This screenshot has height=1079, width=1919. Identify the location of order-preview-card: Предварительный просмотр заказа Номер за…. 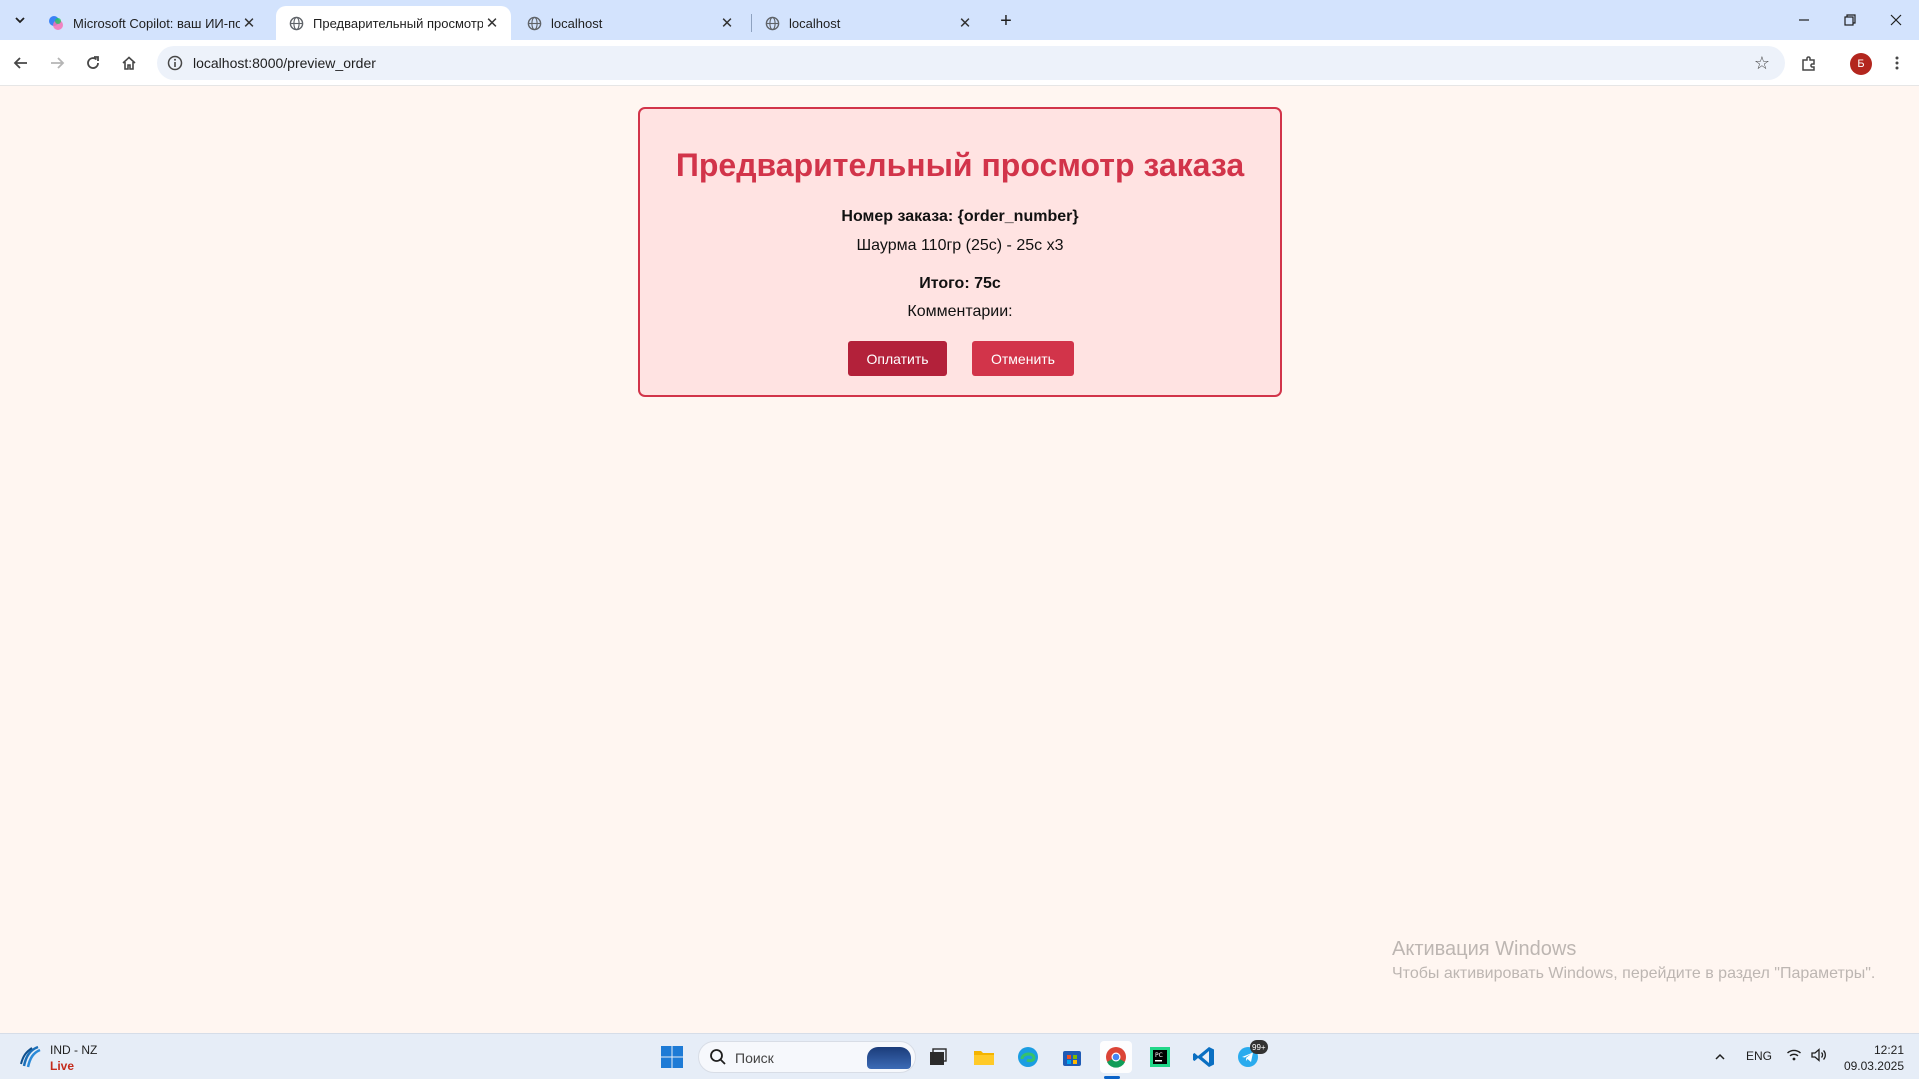
(960, 252).